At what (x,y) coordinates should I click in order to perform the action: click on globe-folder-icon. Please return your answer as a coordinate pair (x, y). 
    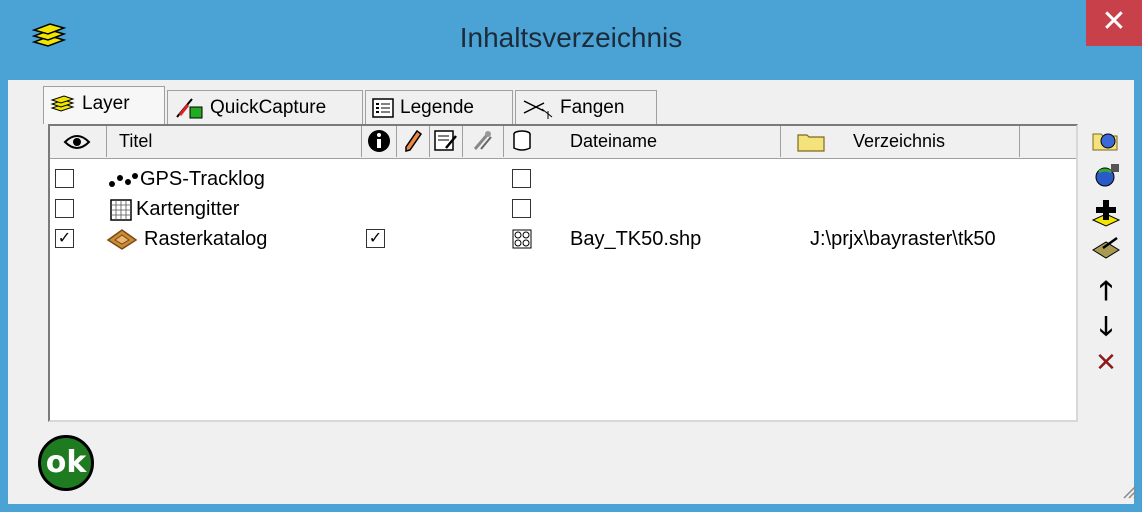
    Looking at the image, I should click on (1105, 142).